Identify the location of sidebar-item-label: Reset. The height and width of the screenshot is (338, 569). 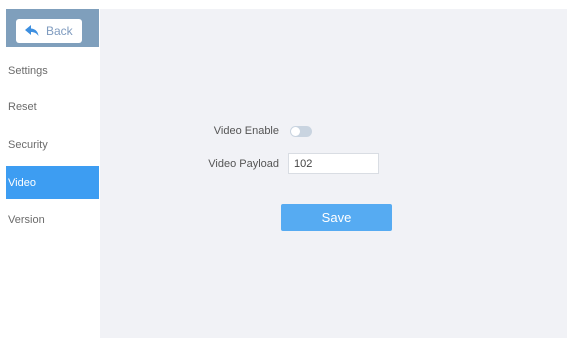
(22, 106).